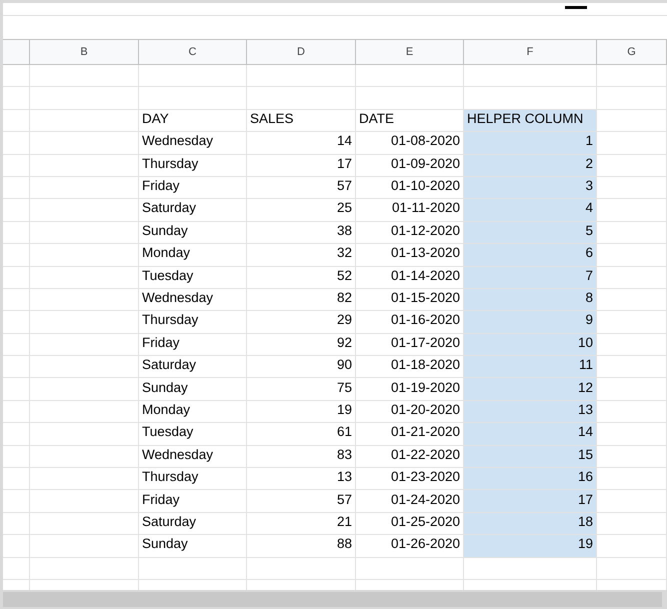 This screenshot has width=667, height=609. Describe the element at coordinates (530, 233) in the screenshot. I see `table-cell: 5` at that location.